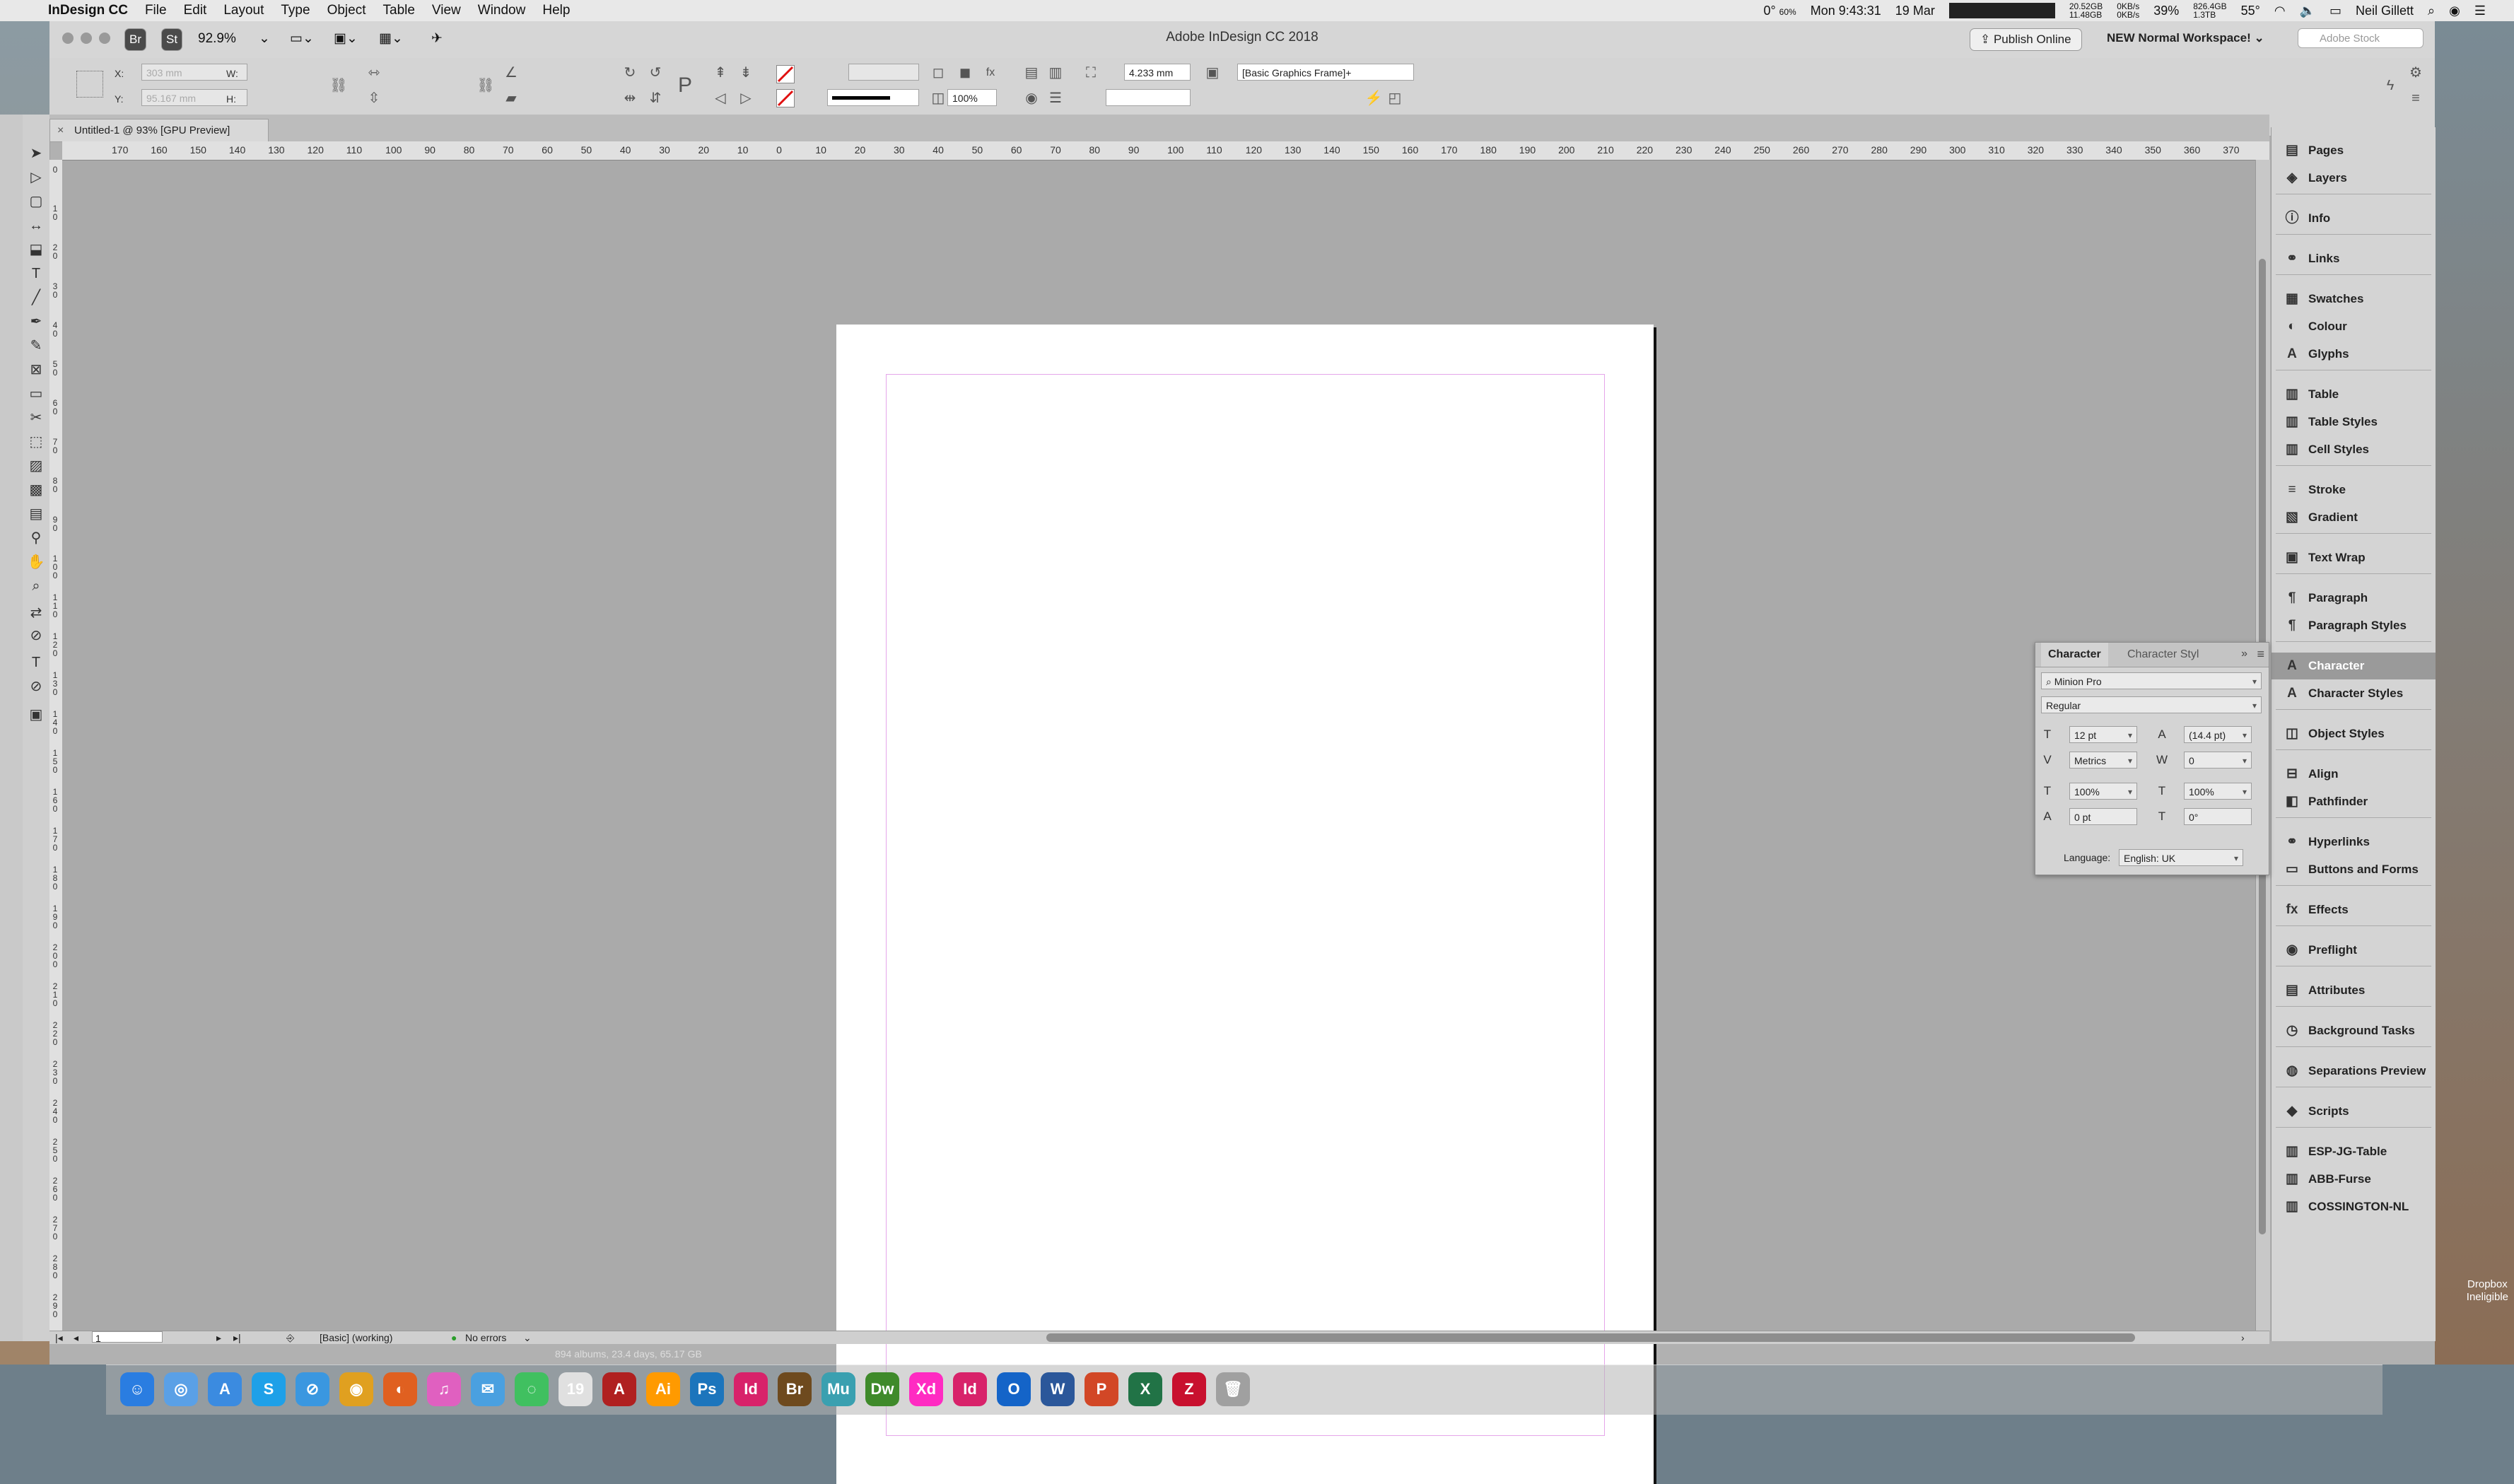 The width and height of the screenshot is (2514, 1484). Describe the element at coordinates (511, 98) in the screenshot. I see `shear-angle-icon: ▰` at that location.